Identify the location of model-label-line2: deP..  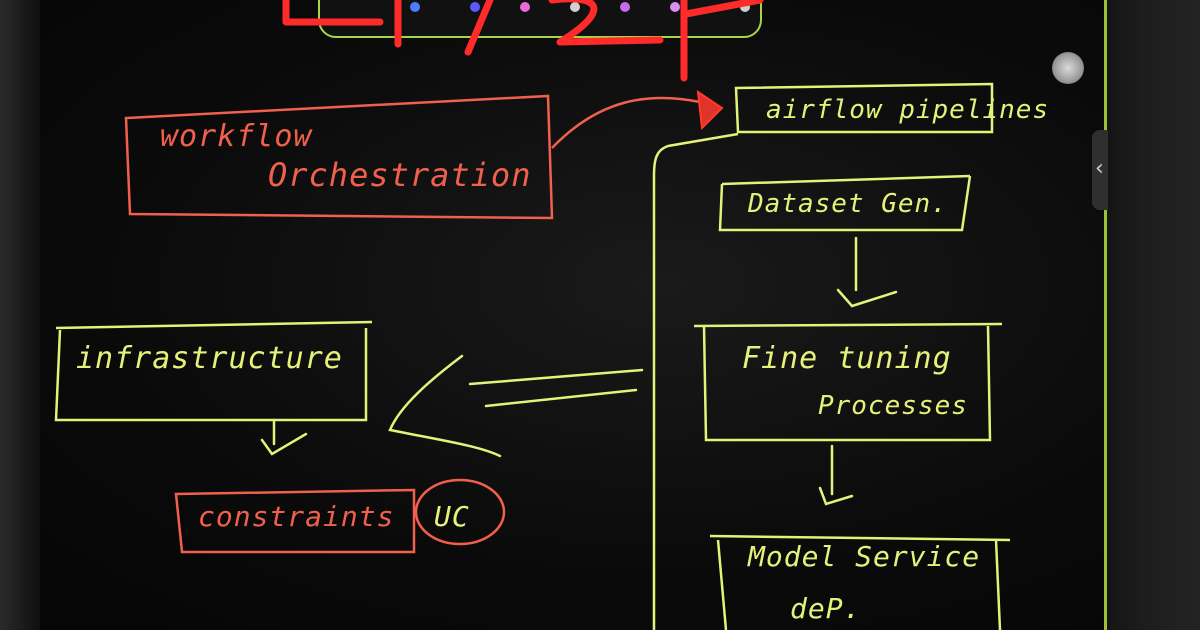
(825, 608).